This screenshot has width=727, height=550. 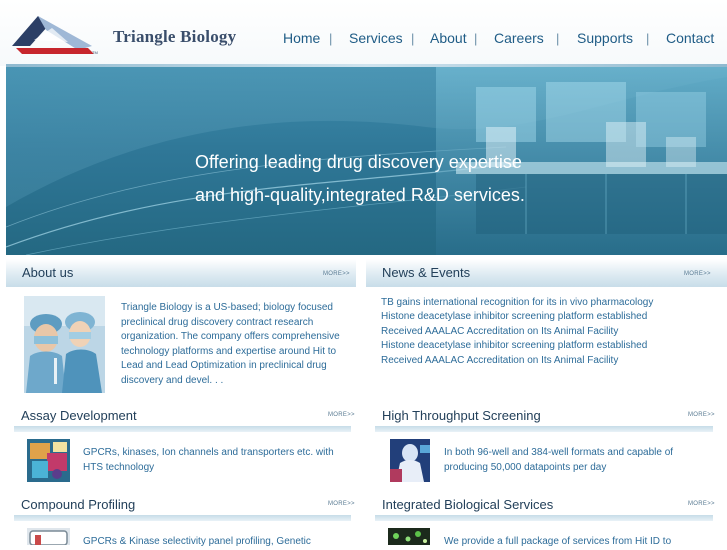 What do you see at coordinates (605, 38) in the screenshot?
I see `nav-supports: Supports` at bounding box center [605, 38].